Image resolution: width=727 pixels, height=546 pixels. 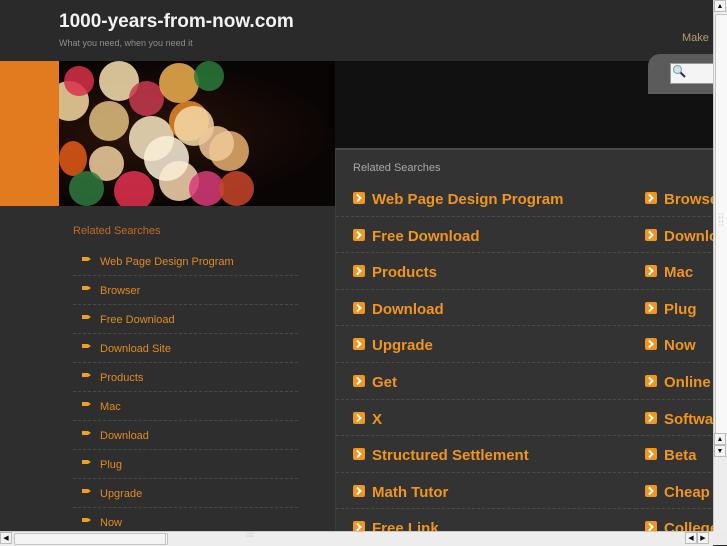 I want to click on sidebar-item-label: Download, so click(x=124, y=436).